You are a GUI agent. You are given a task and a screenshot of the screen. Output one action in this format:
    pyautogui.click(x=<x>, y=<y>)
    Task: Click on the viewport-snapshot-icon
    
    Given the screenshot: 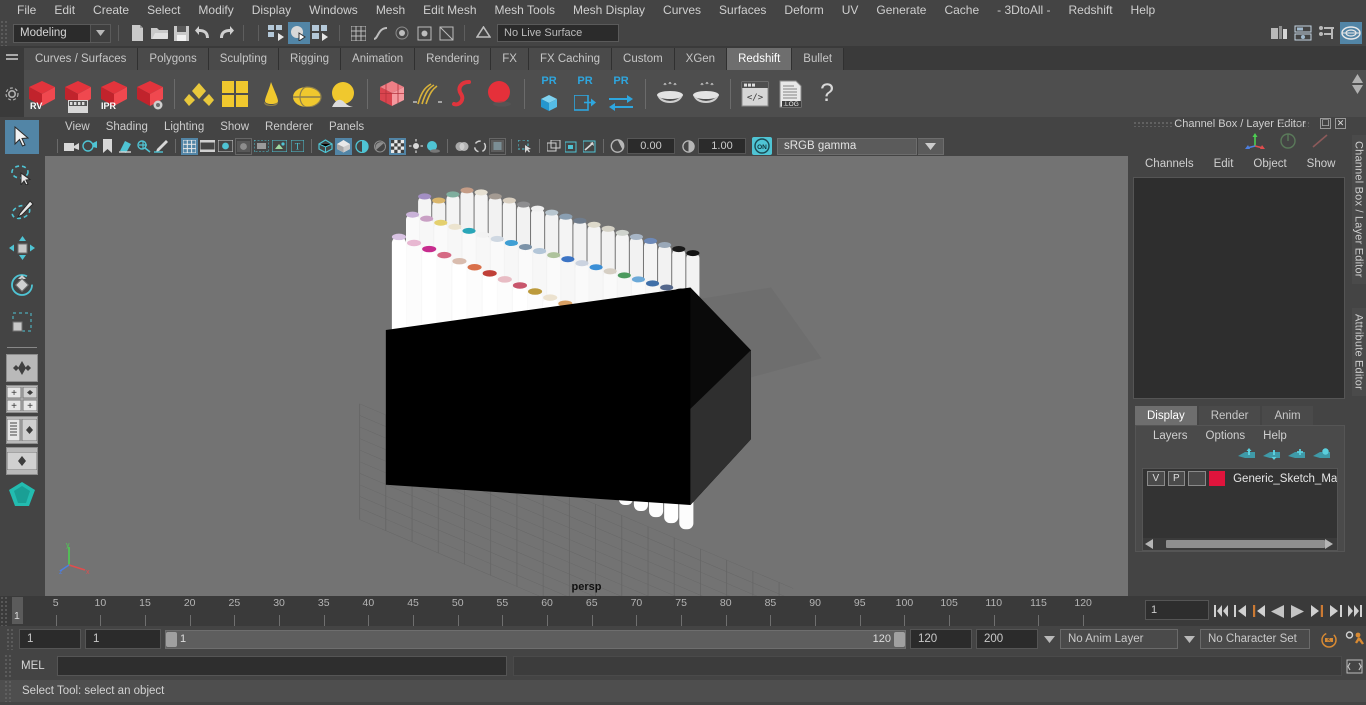 What is the action you would take?
    pyautogui.click(x=589, y=146)
    